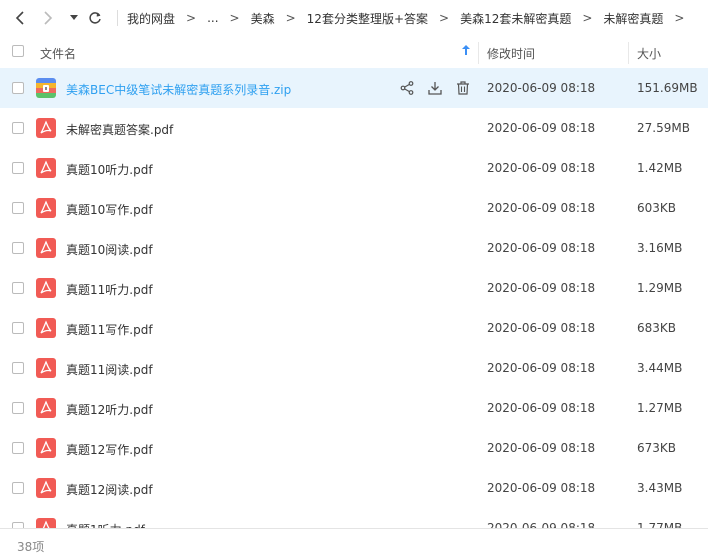 The width and height of the screenshot is (708, 560). What do you see at coordinates (660, 488) in the screenshot?
I see `file-size: 3.43MB` at bounding box center [660, 488].